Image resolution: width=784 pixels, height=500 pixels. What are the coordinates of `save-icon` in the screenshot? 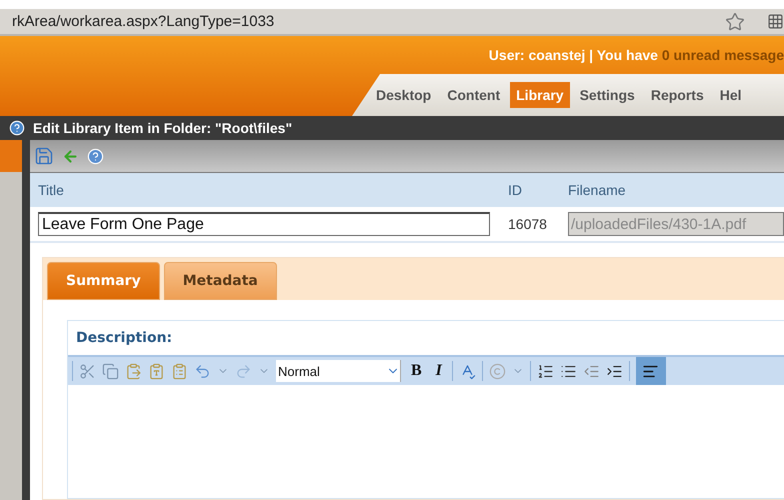 It's located at (44, 156).